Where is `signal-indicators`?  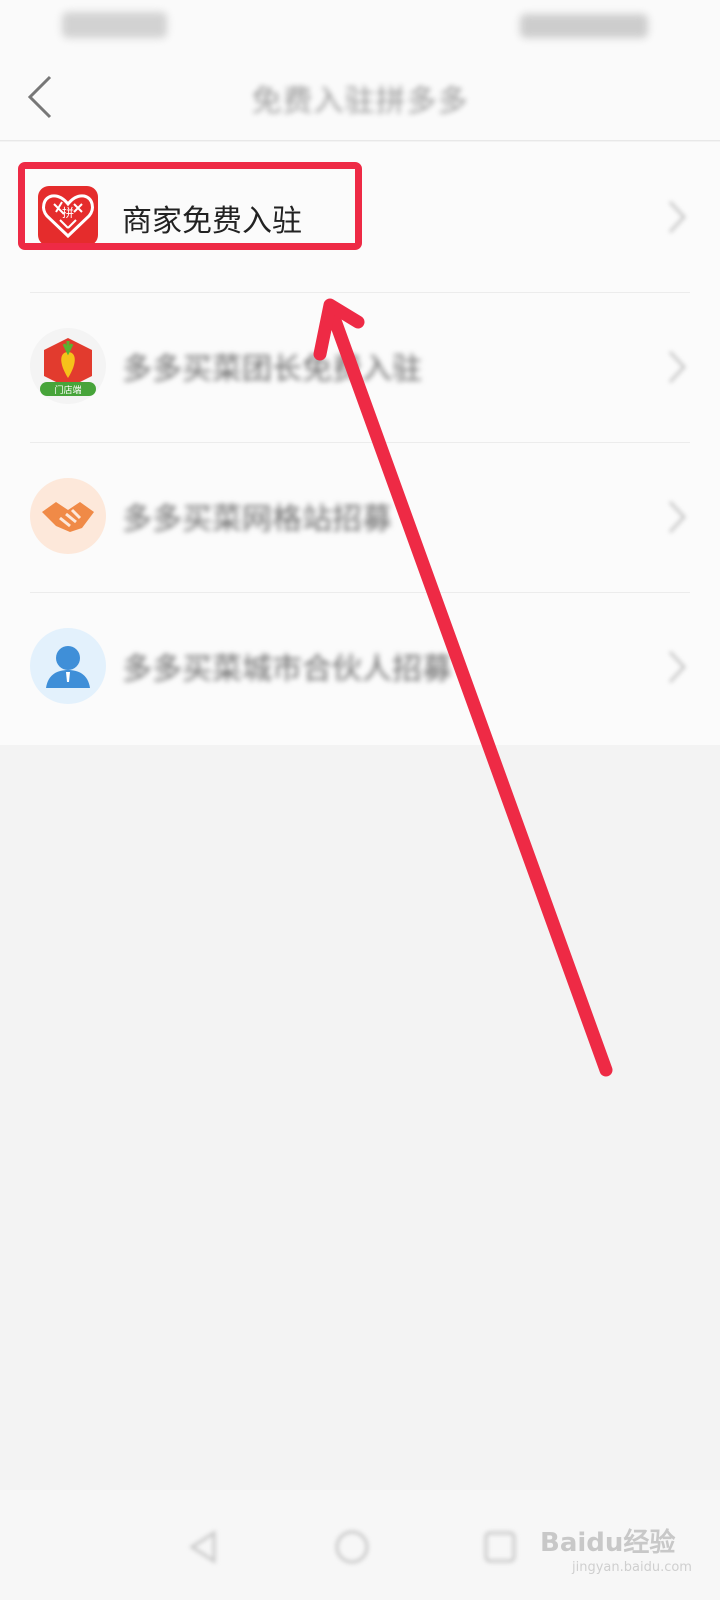
signal-indicators is located at coordinates (114, 25).